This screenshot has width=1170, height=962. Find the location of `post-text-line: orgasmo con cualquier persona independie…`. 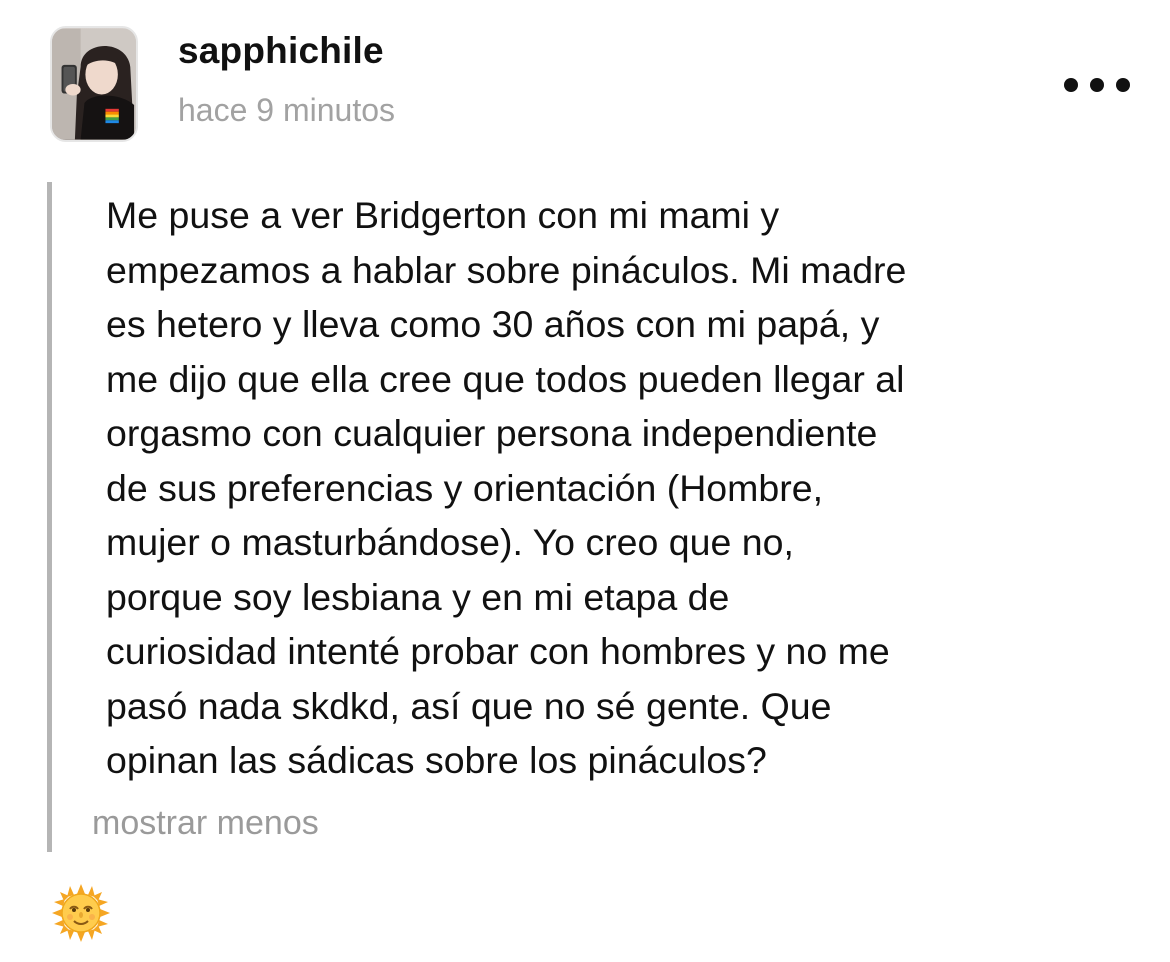

post-text-line: orgasmo con cualquier persona independie… is located at coordinates (492, 433).